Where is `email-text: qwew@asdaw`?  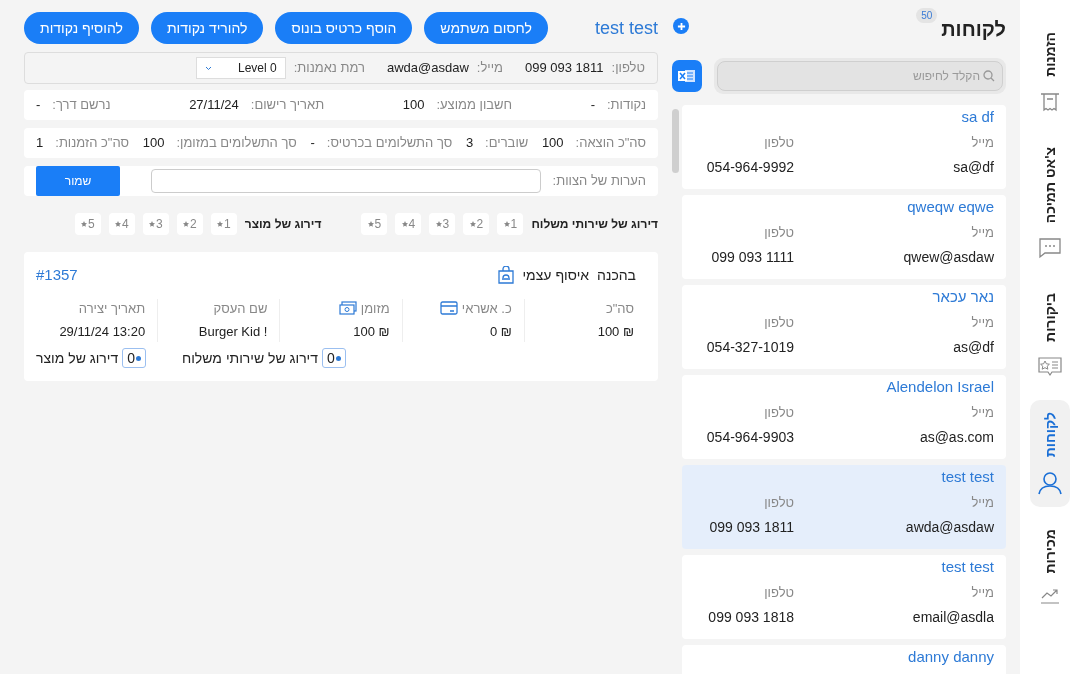 email-text: qwew@asdaw is located at coordinates (948, 256).